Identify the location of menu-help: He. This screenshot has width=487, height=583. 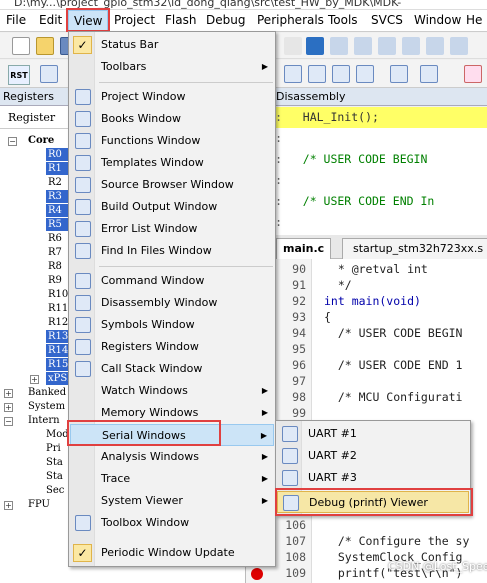
(474, 21).